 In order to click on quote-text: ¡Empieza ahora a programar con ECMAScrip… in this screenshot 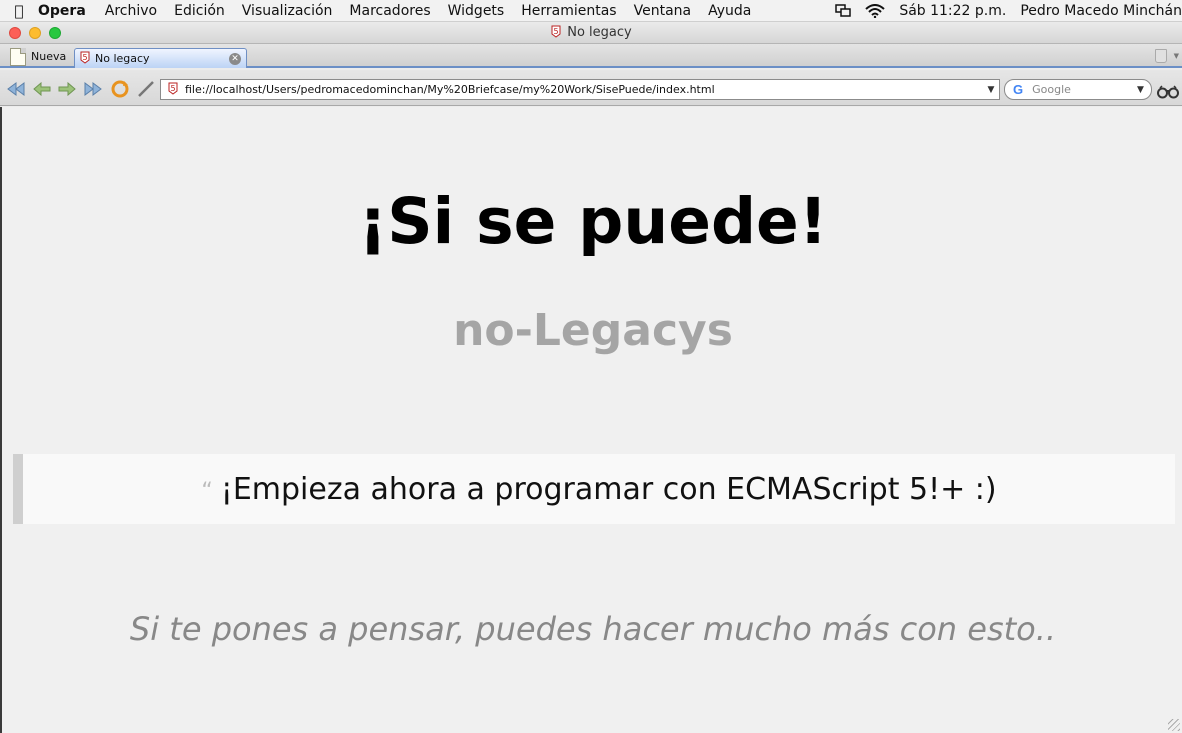, I will do `click(608, 489)`.